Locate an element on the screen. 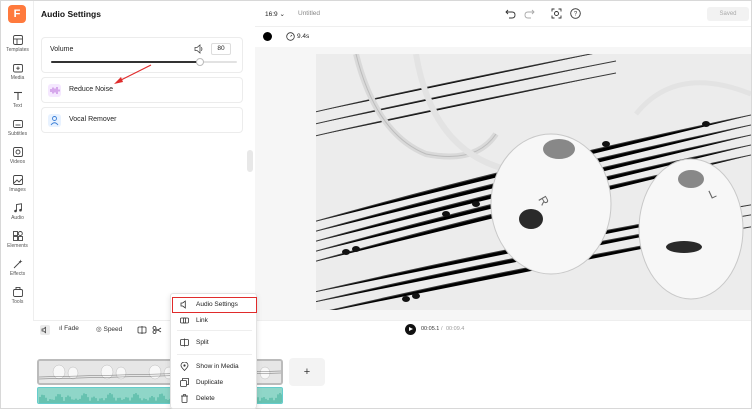 The width and height of the screenshot is (752, 409). rail-label: Tools is located at coordinates (17, 302).